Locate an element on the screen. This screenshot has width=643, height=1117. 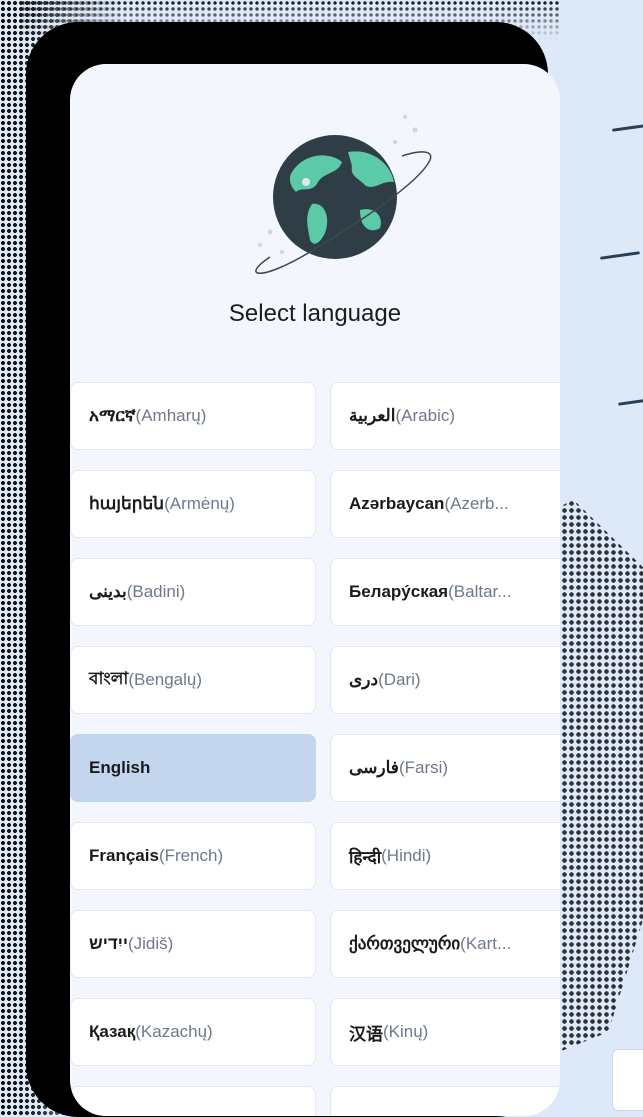
language-translated-name: (Dari) is located at coordinates (399, 679).